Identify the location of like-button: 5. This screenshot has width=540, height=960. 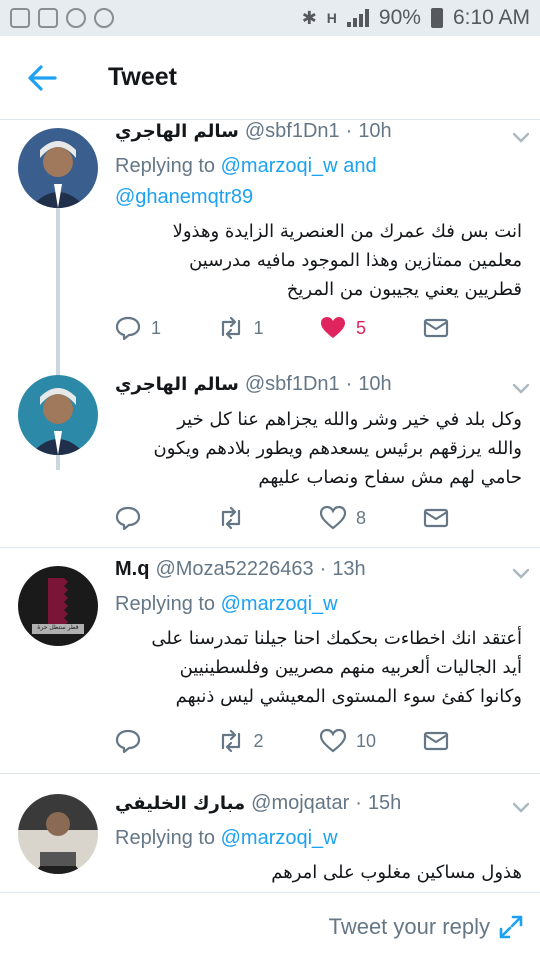
(371, 328).